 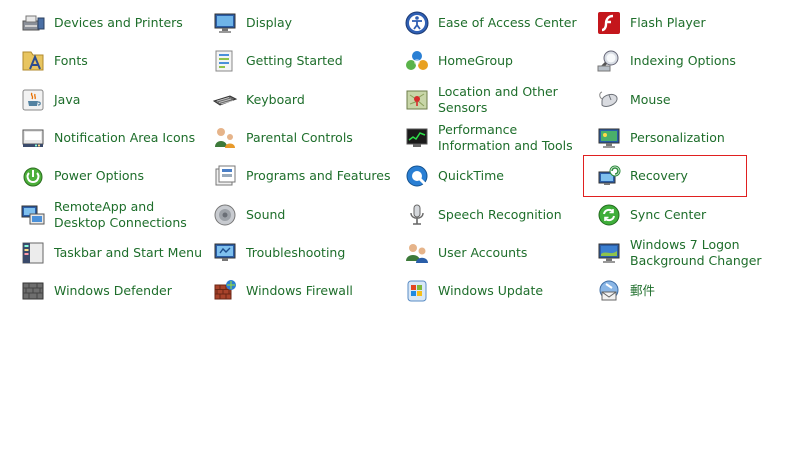 What do you see at coordinates (417, 61) in the screenshot?
I see `homegroup-icon` at bounding box center [417, 61].